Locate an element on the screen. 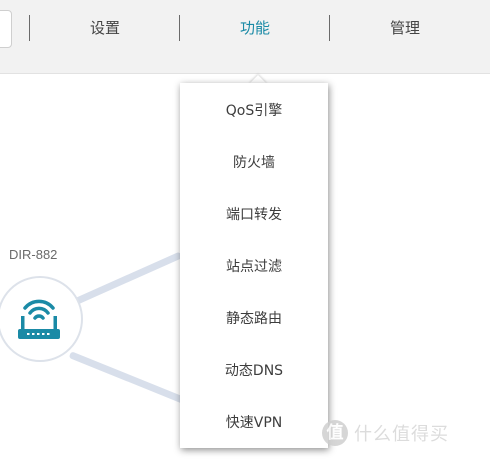 This screenshot has width=490, height=460. menu-item-quick-vpn: 快速VPN is located at coordinates (254, 422).